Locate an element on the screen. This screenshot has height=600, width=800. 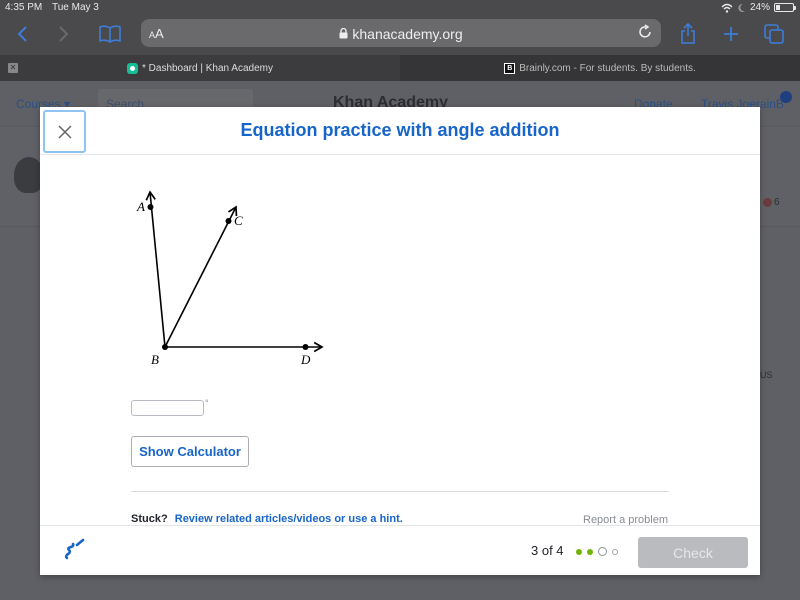
chevron-right-icon is located at coordinates (64, 34).